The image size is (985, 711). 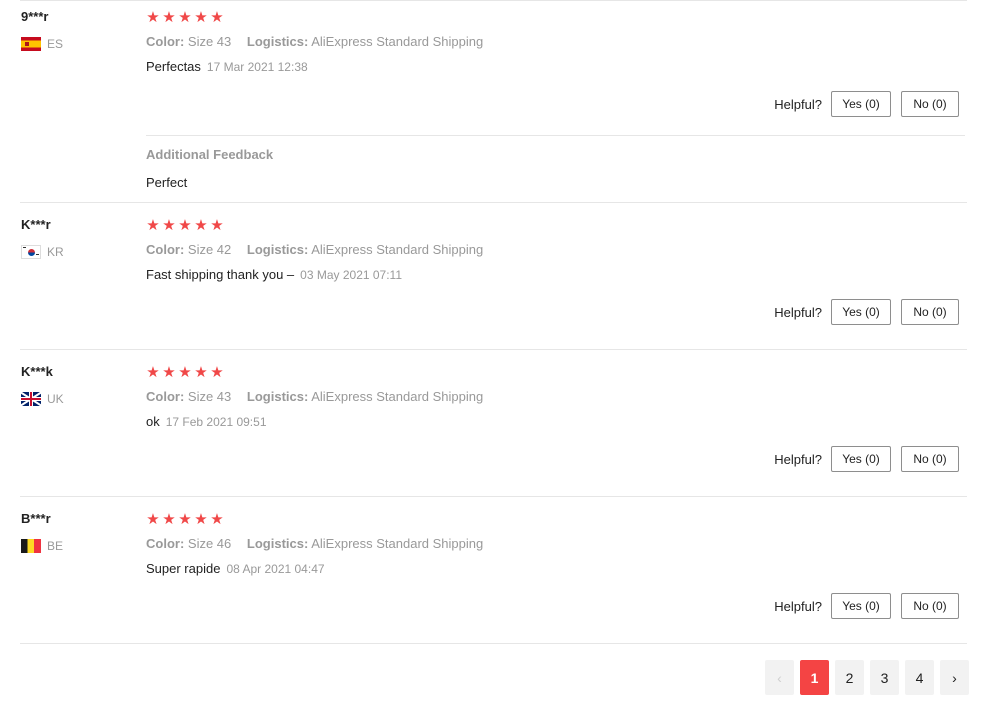 What do you see at coordinates (76, 44) in the screenshot?
I see `reviewer-country: ES` at bounding box center [76, 44].